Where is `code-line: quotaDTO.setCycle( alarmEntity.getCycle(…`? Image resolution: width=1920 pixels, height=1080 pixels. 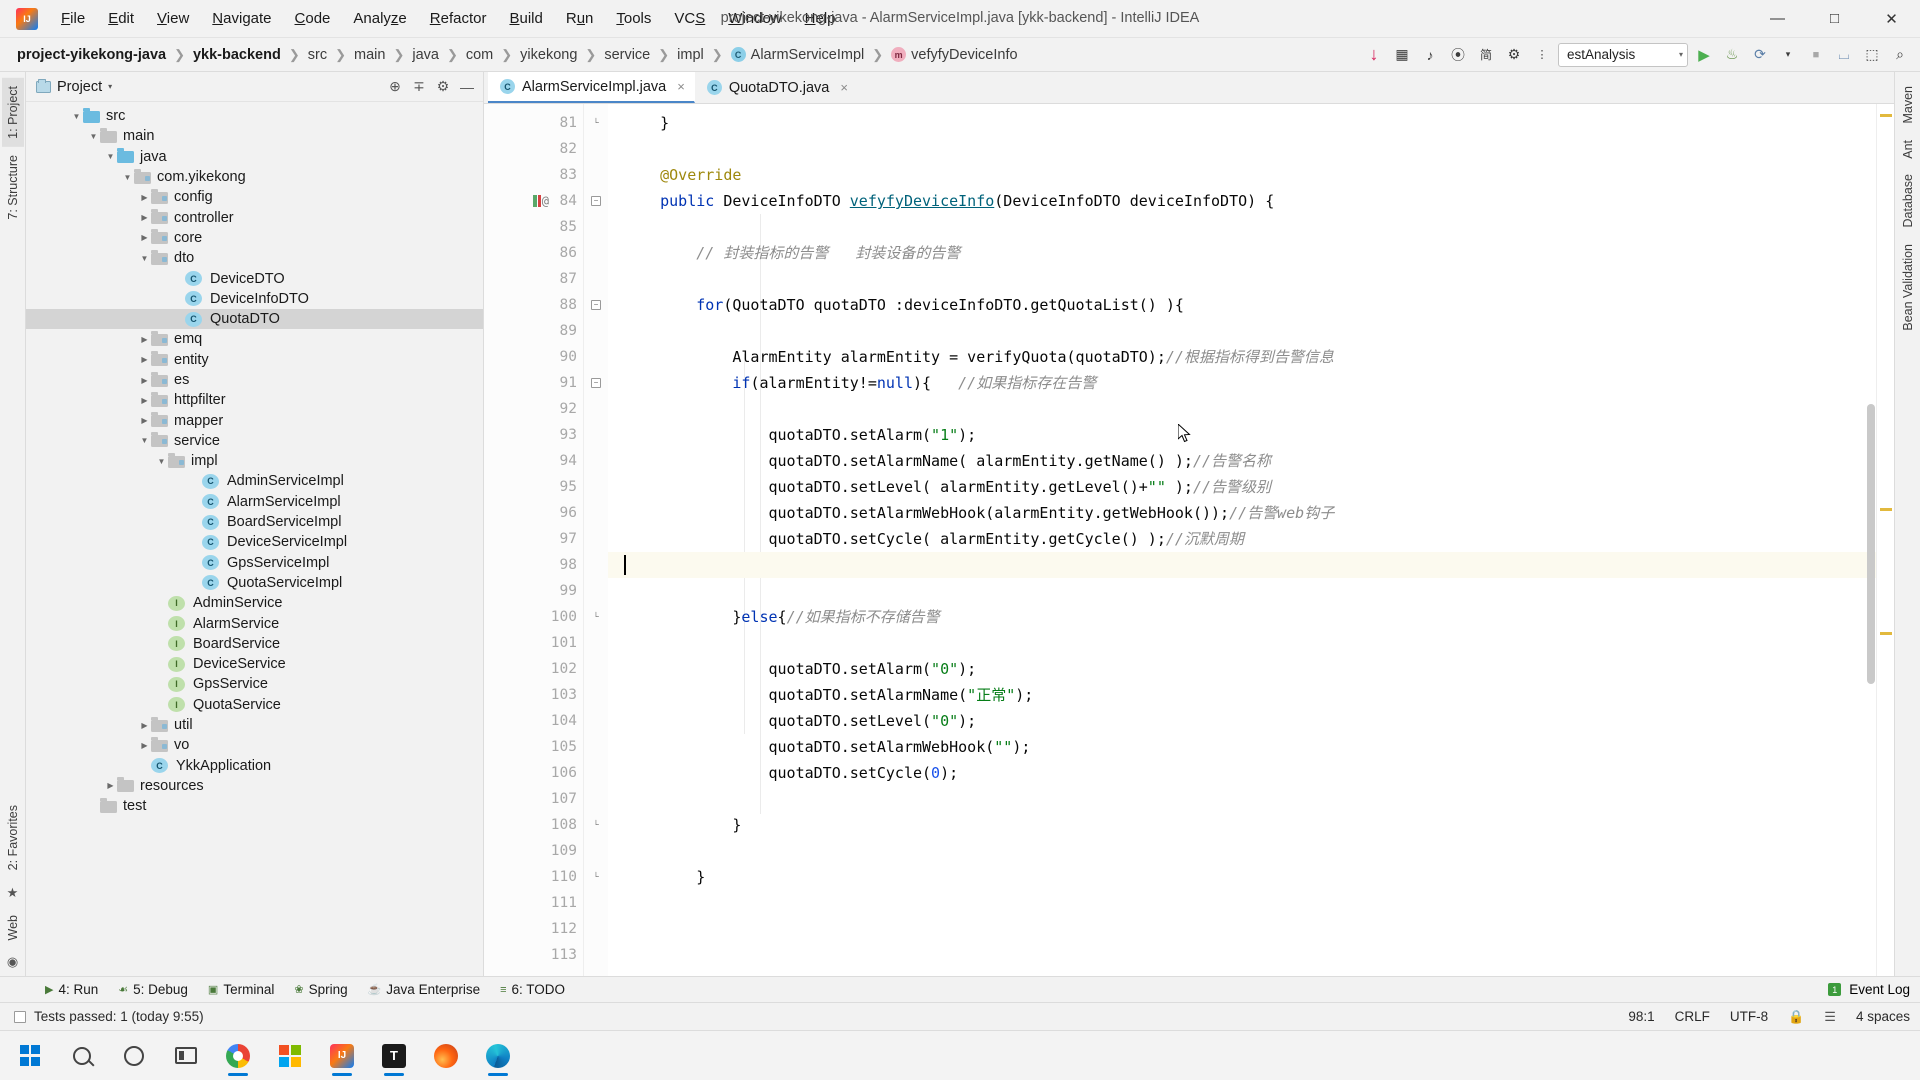 code-line: quotaDTO.setCycle( alarmEntity.getCycle(… is located at coordinates (1242, 539).